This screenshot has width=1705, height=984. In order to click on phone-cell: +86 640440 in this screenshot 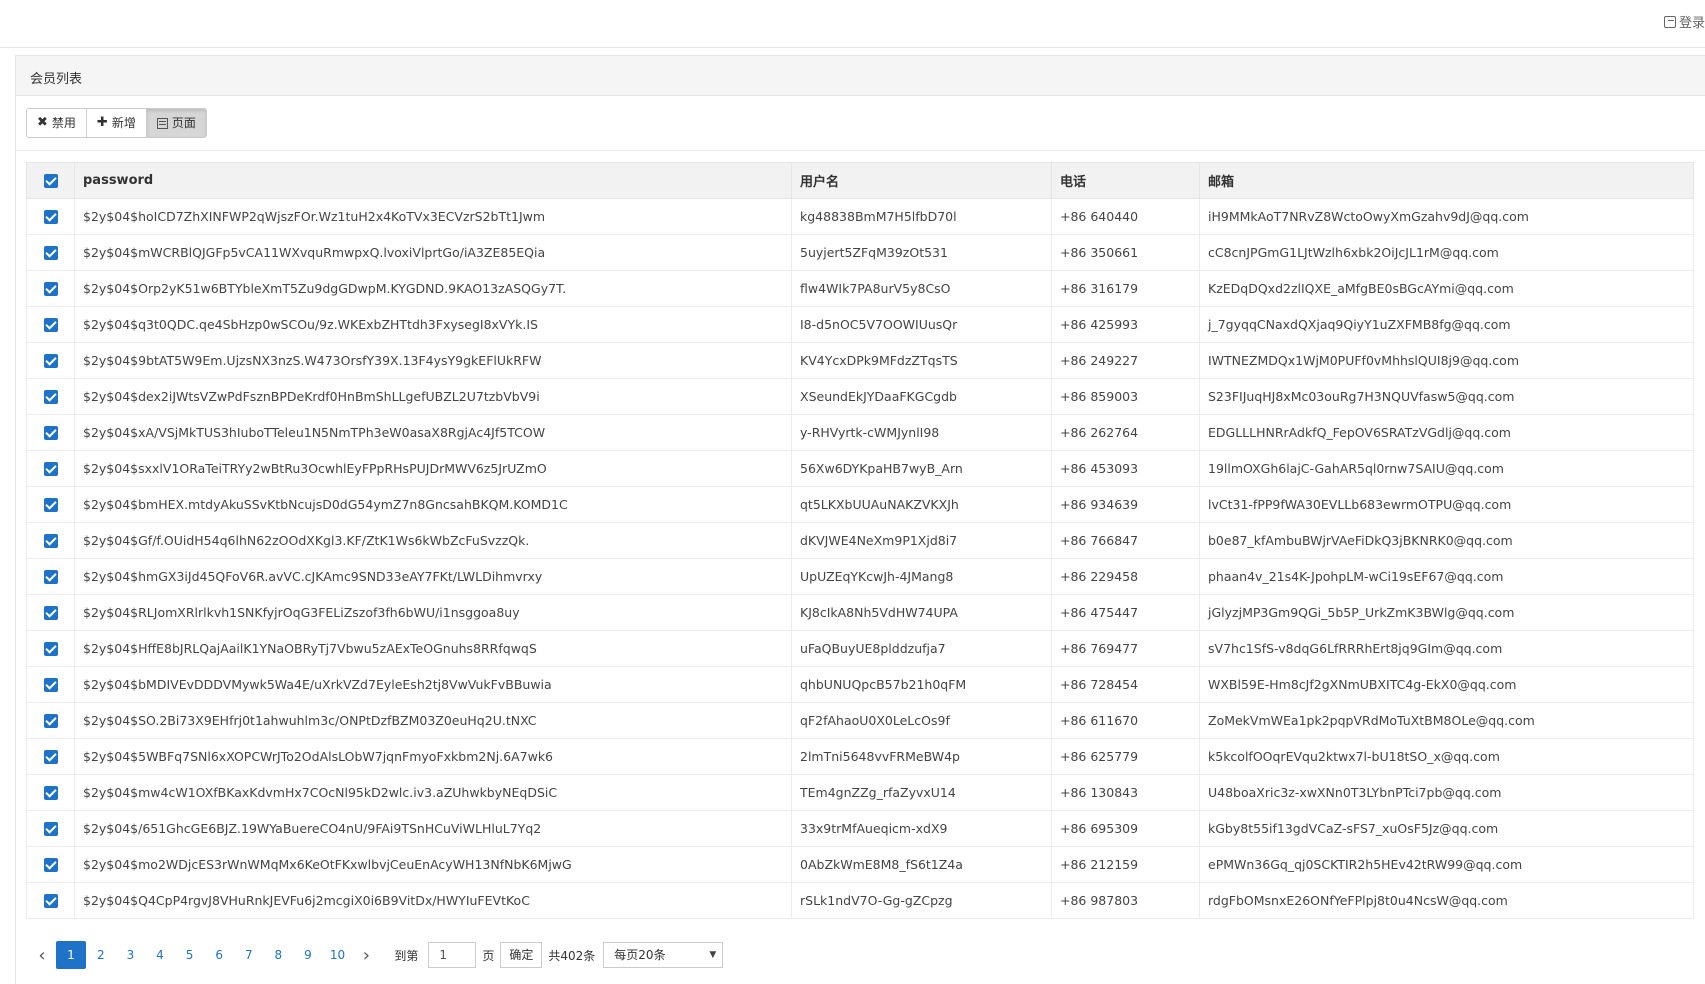, I will do `click(1125, 216)`.